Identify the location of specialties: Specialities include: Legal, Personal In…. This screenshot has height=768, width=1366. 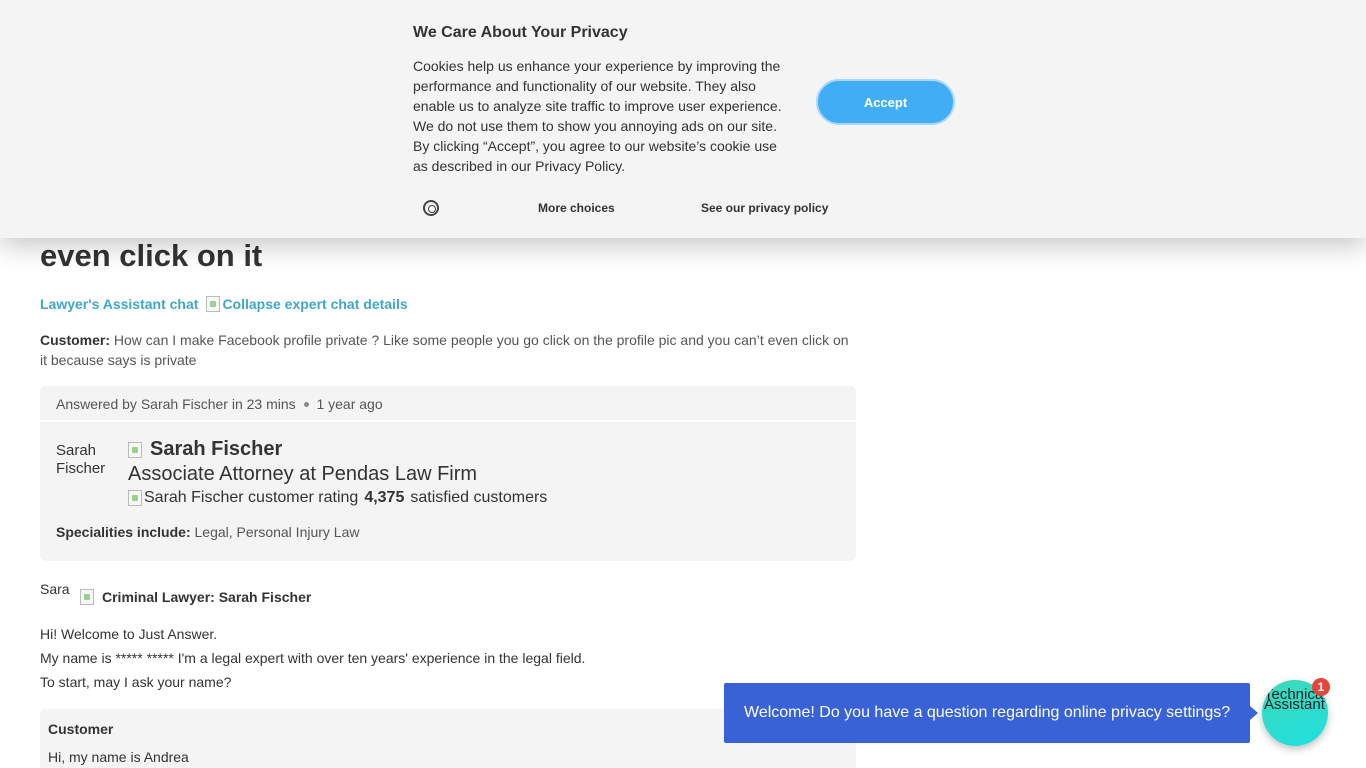
(208, 532).